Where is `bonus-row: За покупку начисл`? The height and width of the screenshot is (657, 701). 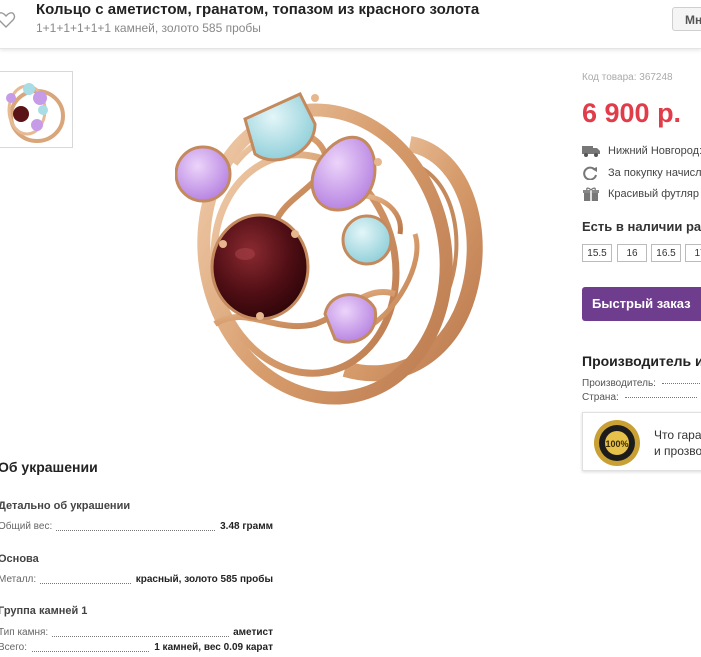
bonus-row: За покупку начисл is located at coordinates (641, 173).